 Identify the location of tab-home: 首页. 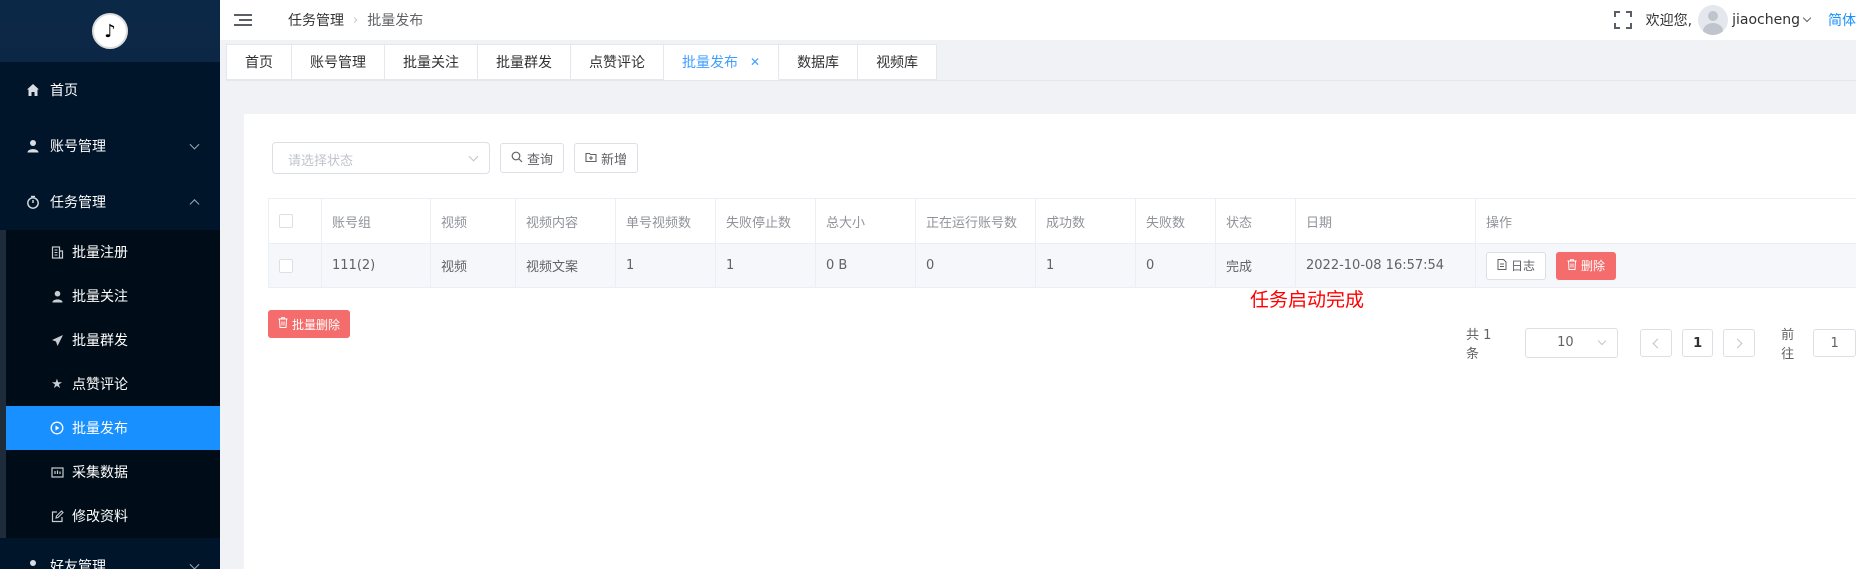
(259, 62).